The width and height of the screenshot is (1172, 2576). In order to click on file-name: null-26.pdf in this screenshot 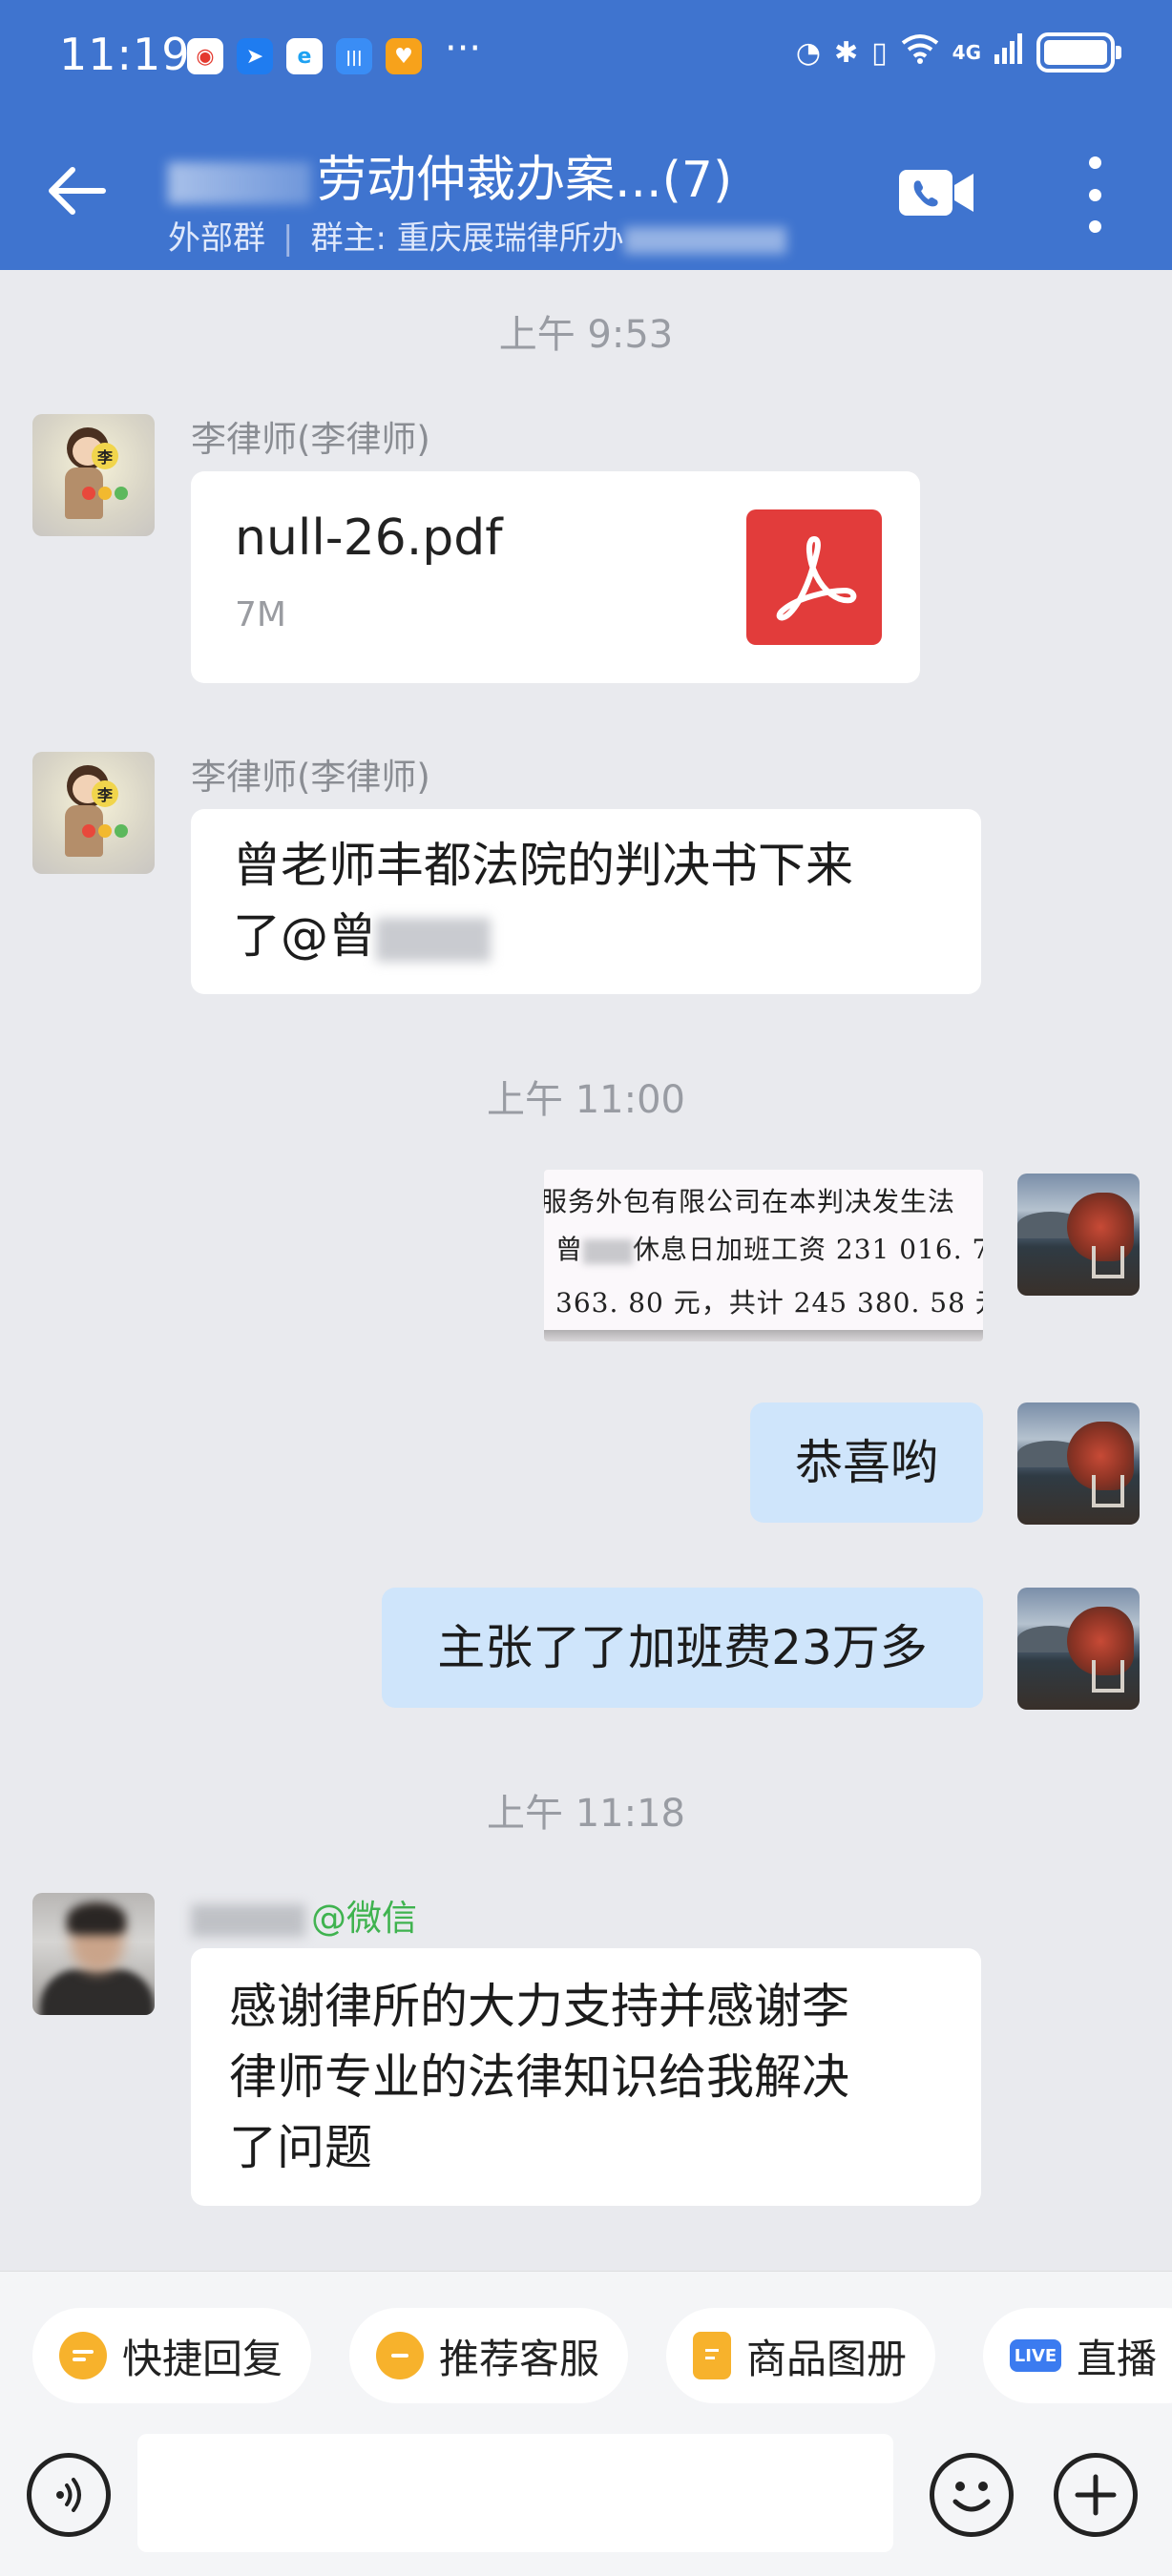, I will do `click(369, 538)`.